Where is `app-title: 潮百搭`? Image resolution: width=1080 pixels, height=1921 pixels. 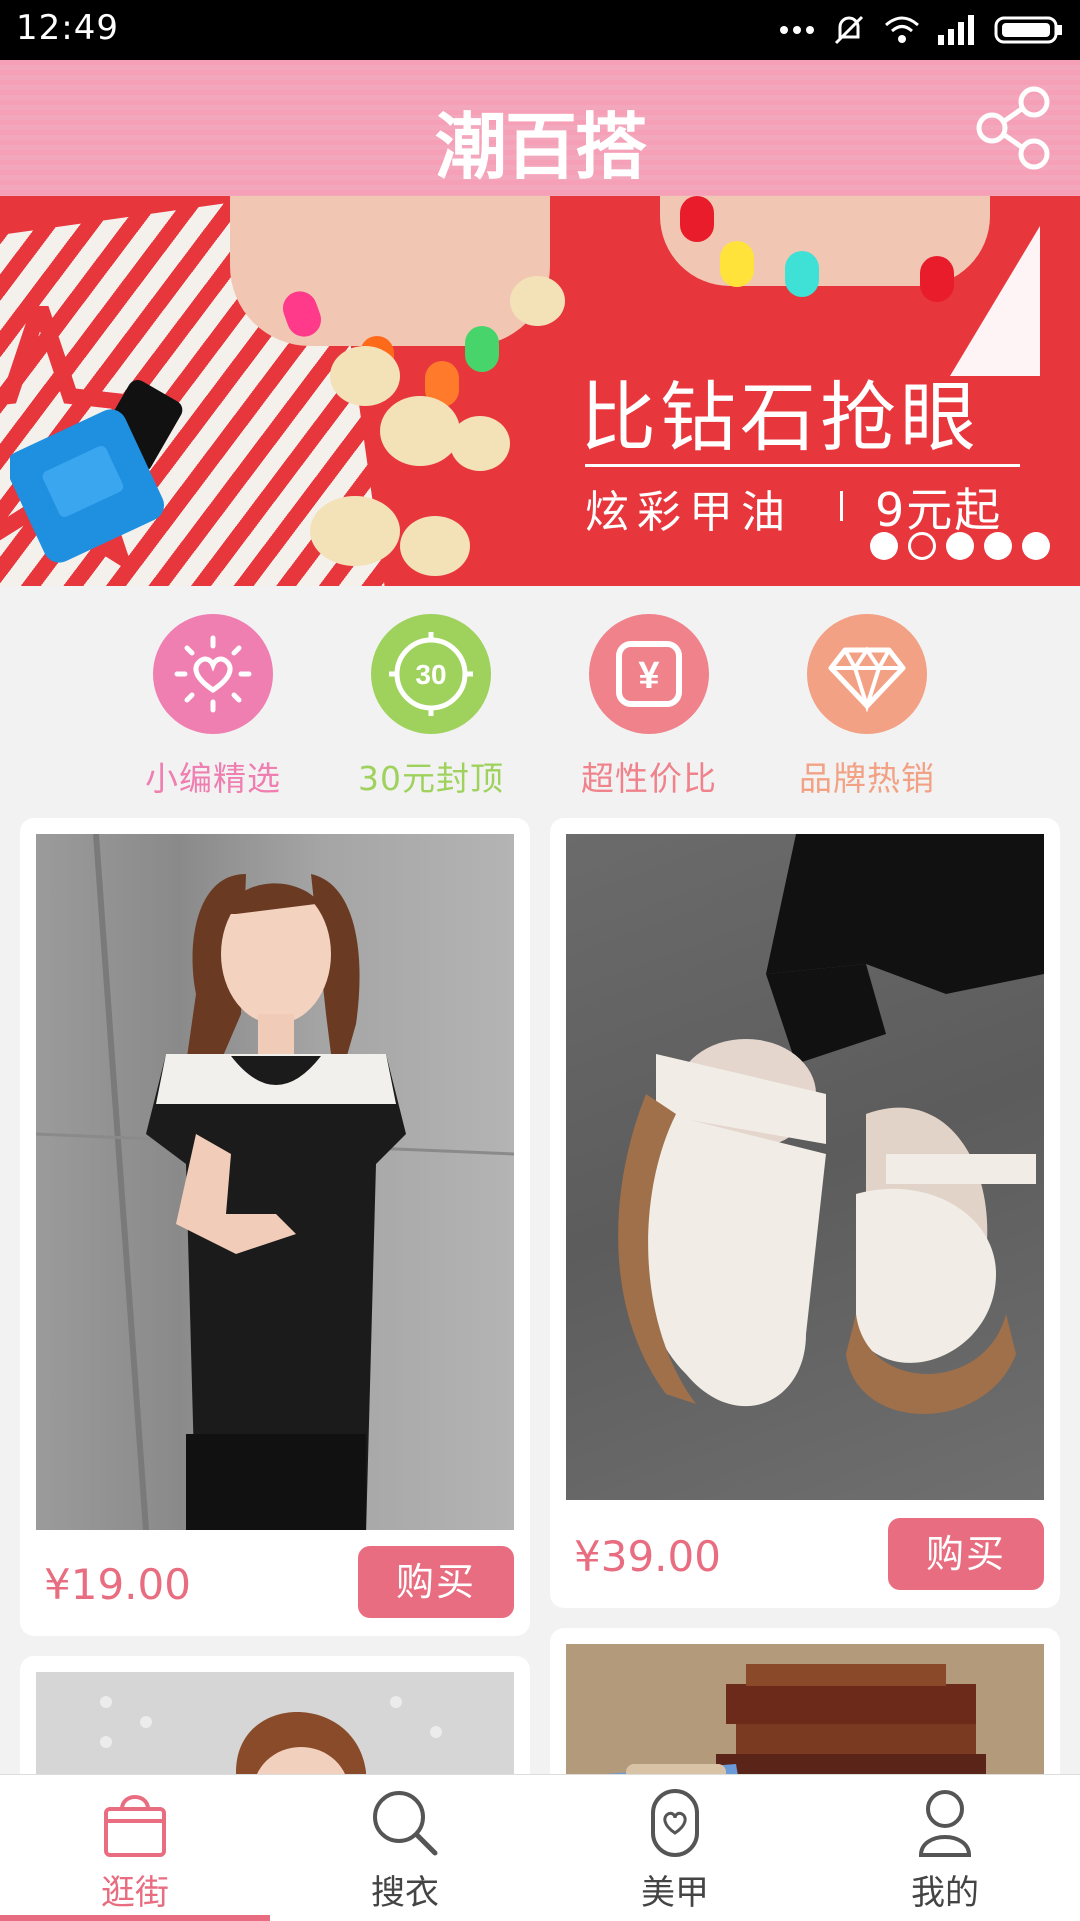 app-title: 潮百搭 is located at coordinates (540, 147).